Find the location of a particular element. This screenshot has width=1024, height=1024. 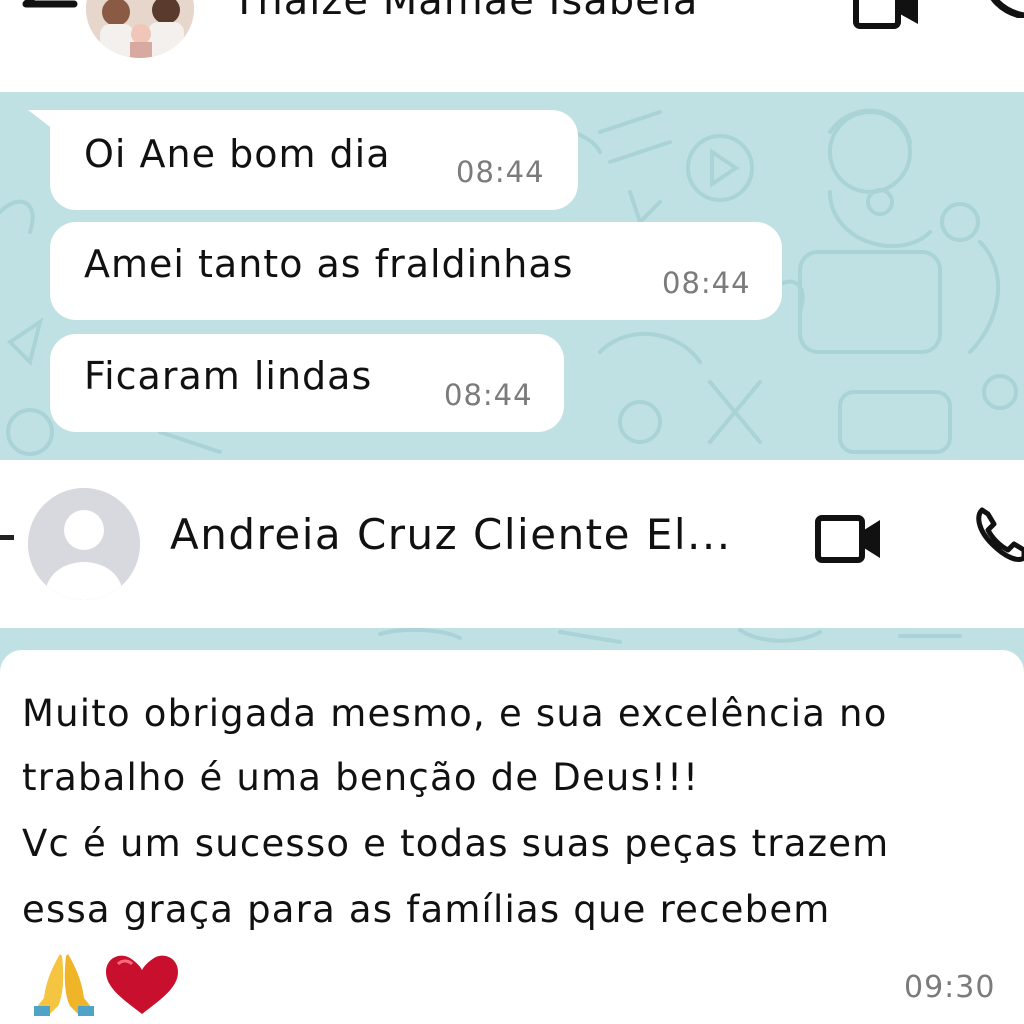

message-text: Oi Ane bom dia is located at coordinates (237, 154).